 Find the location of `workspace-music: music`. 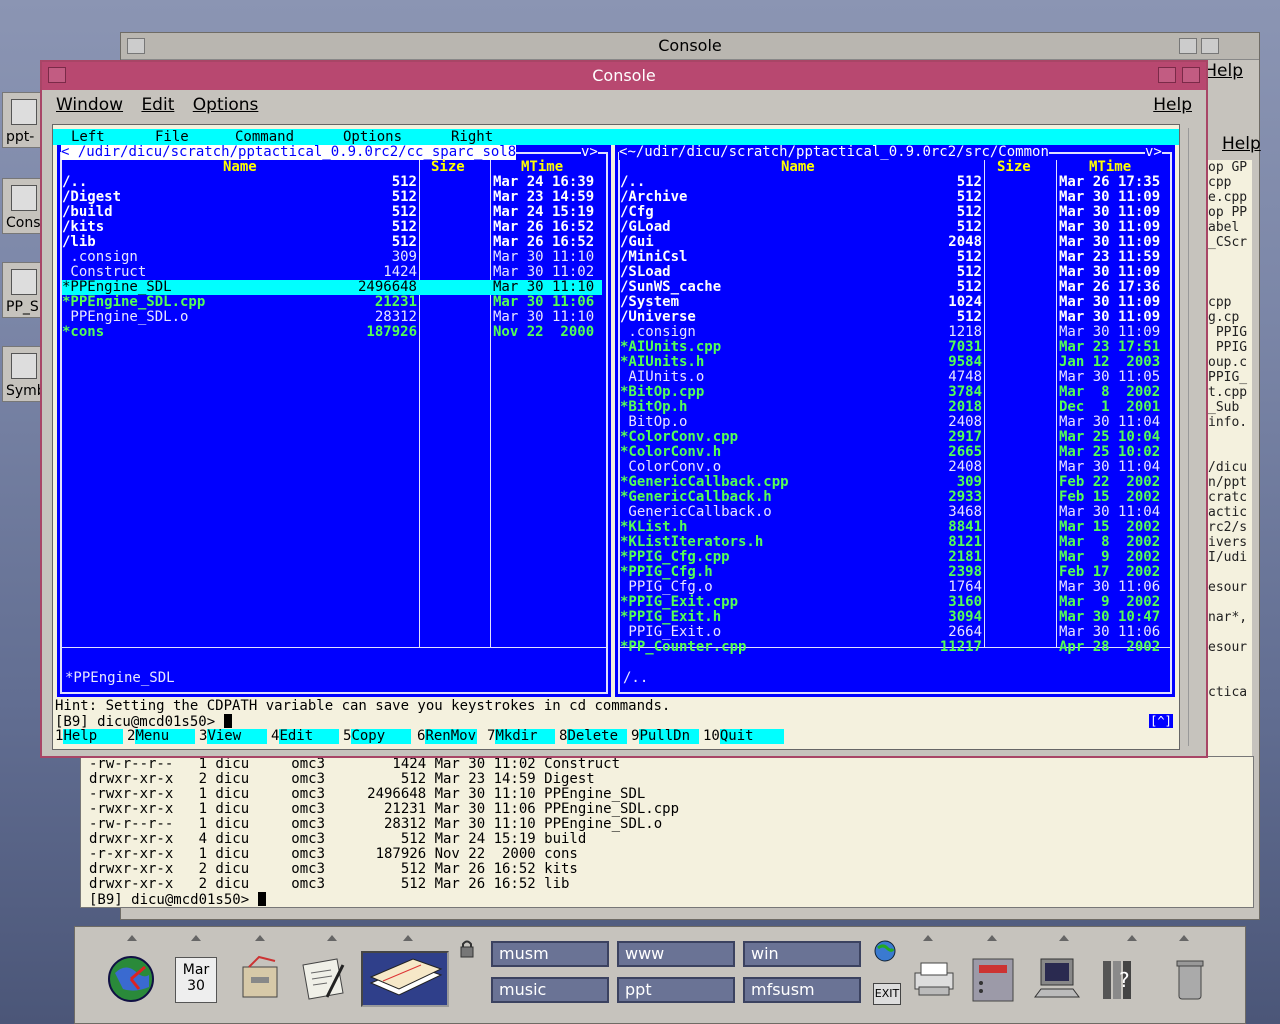

workspace-music: music is located at coordinates (550, 990).